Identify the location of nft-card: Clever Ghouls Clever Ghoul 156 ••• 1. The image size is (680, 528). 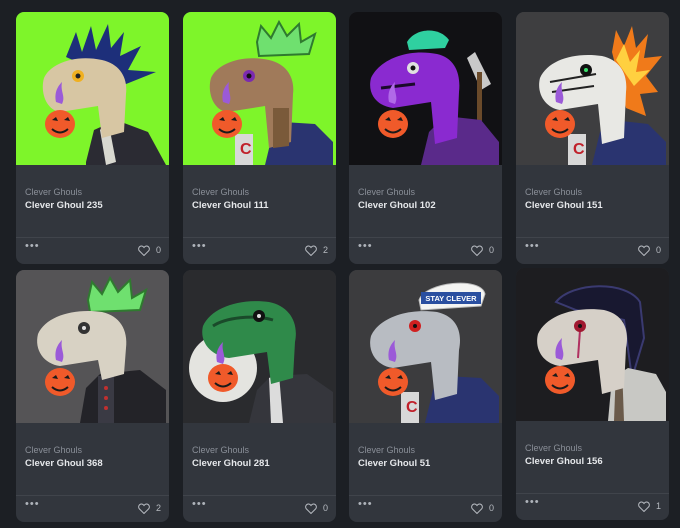
(592, 394).